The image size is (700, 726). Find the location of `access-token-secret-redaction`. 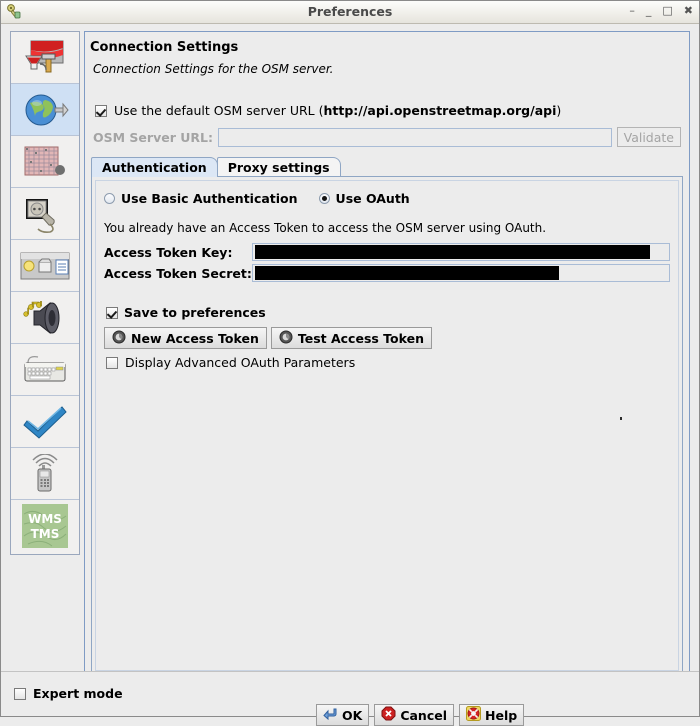

access-token-secret-redaction is located at coordinates (407, 273).